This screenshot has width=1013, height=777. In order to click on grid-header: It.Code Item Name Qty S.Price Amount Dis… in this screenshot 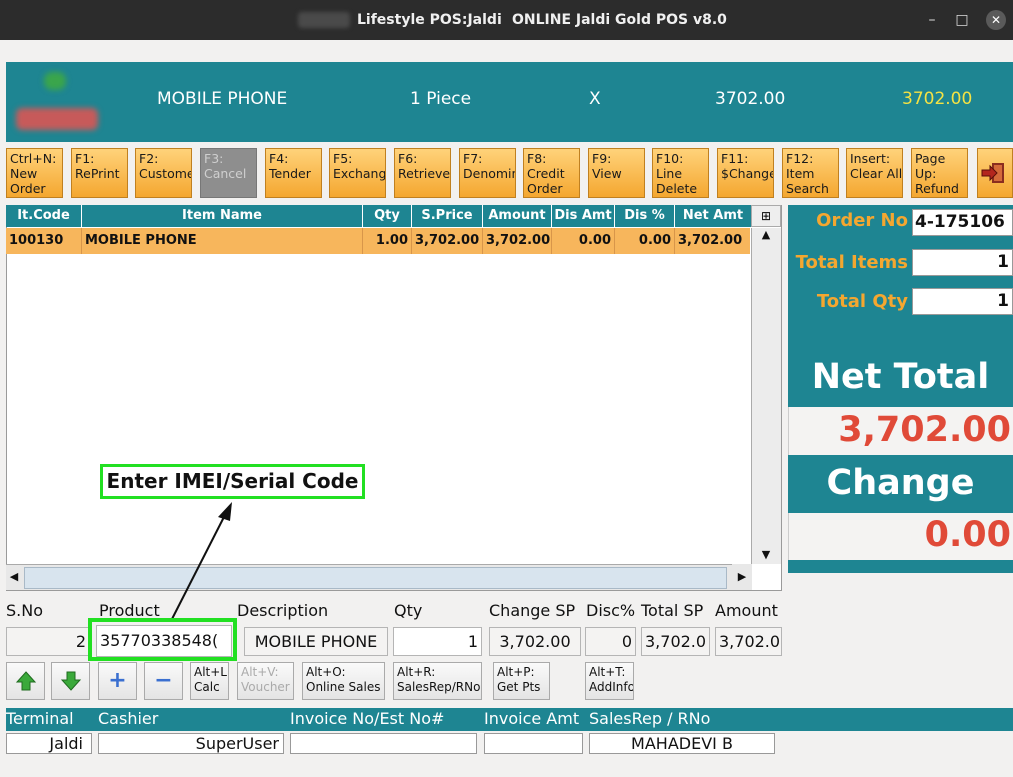, I will do `click(378, 216)`.